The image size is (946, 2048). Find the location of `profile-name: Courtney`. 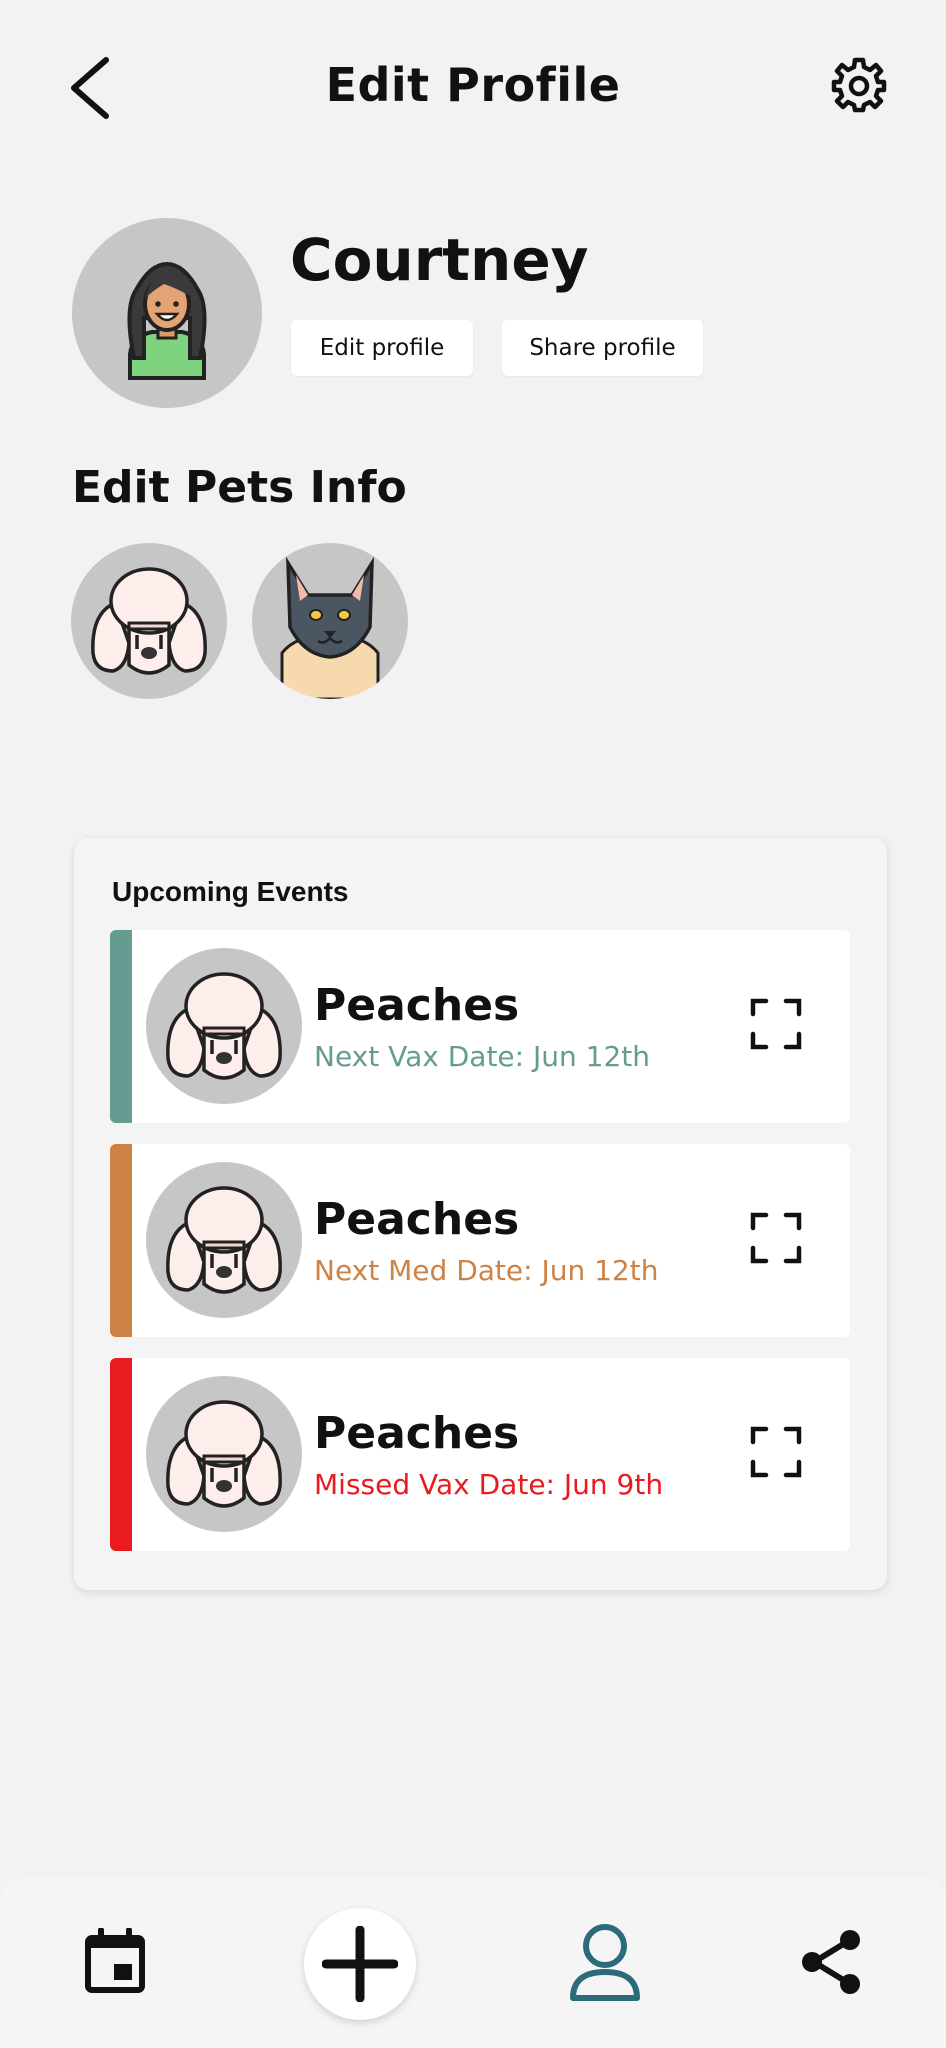

profile-name: Courtney is located at coordinates (439, 260).